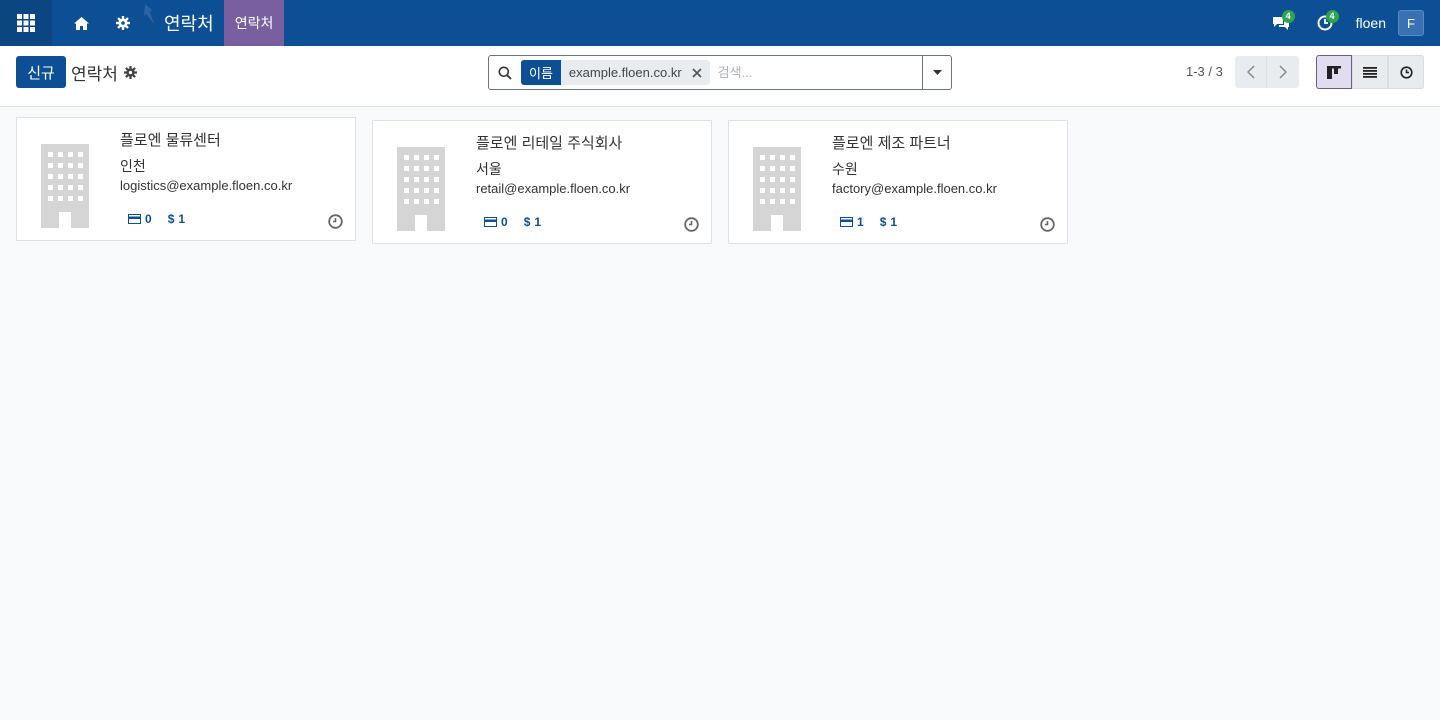 This screenshot has height=720, width=1440. Describe the element at coordinates (189, 24) in the screenshot. I see `app-brand-label: 연락처` at that location.